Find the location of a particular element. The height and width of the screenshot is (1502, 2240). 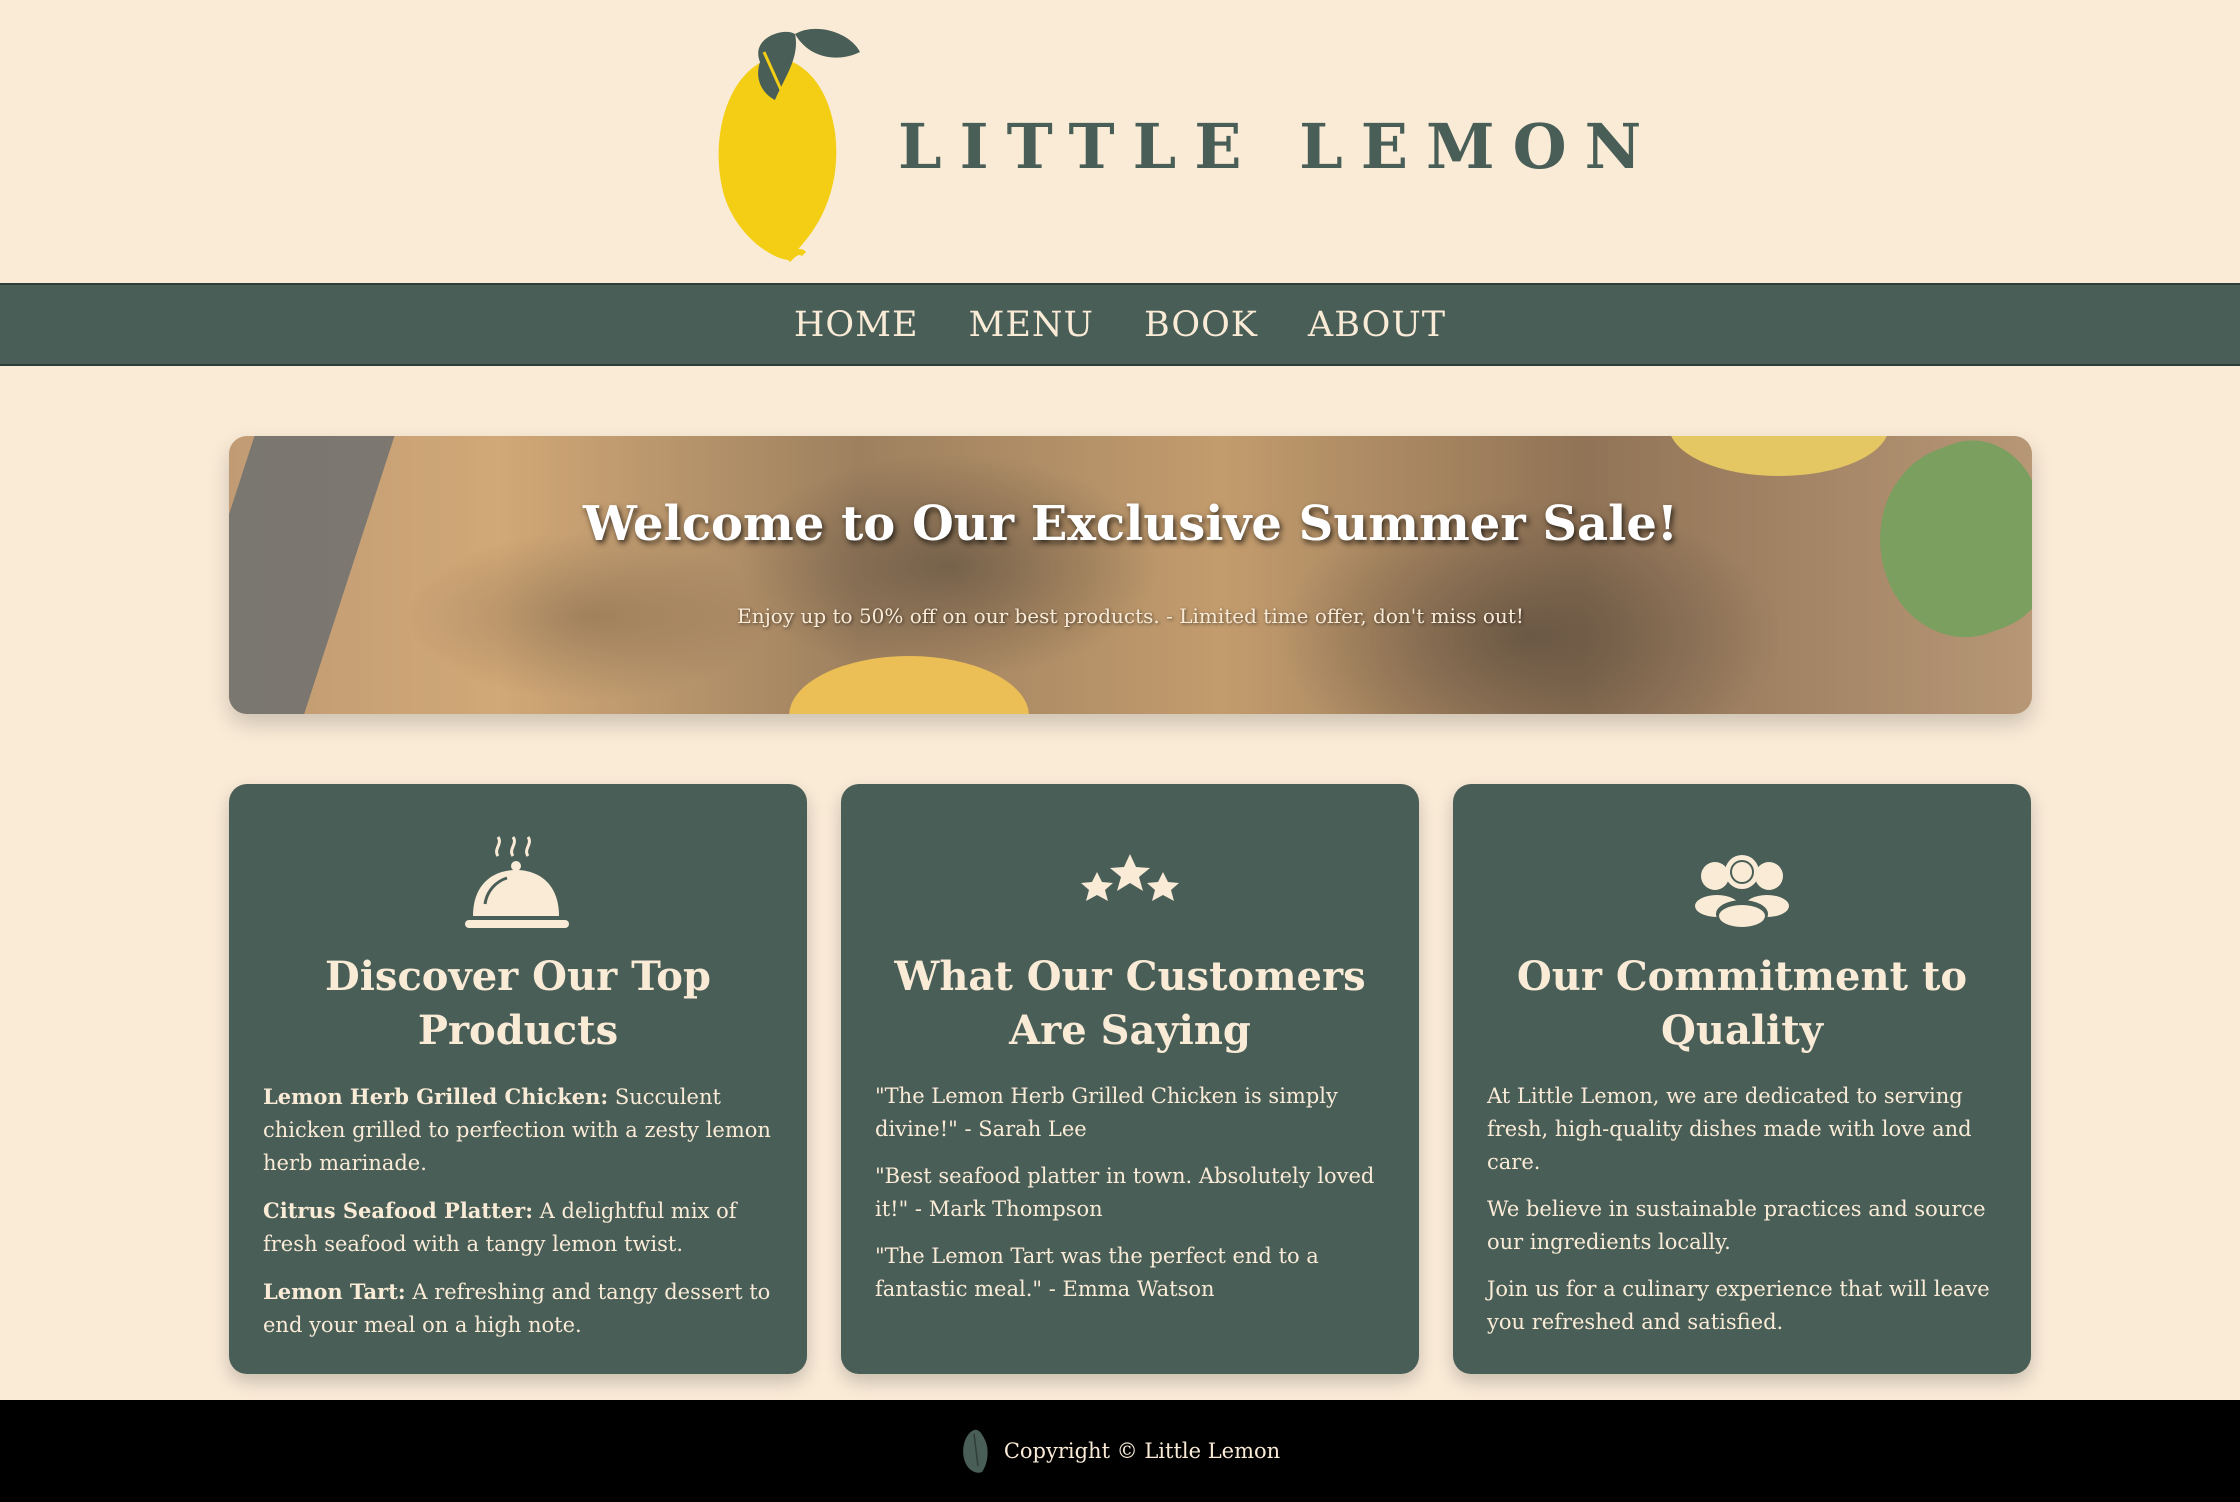

site-footer: Copyright © Little Lemon is located at coordinates (1120, 1451).